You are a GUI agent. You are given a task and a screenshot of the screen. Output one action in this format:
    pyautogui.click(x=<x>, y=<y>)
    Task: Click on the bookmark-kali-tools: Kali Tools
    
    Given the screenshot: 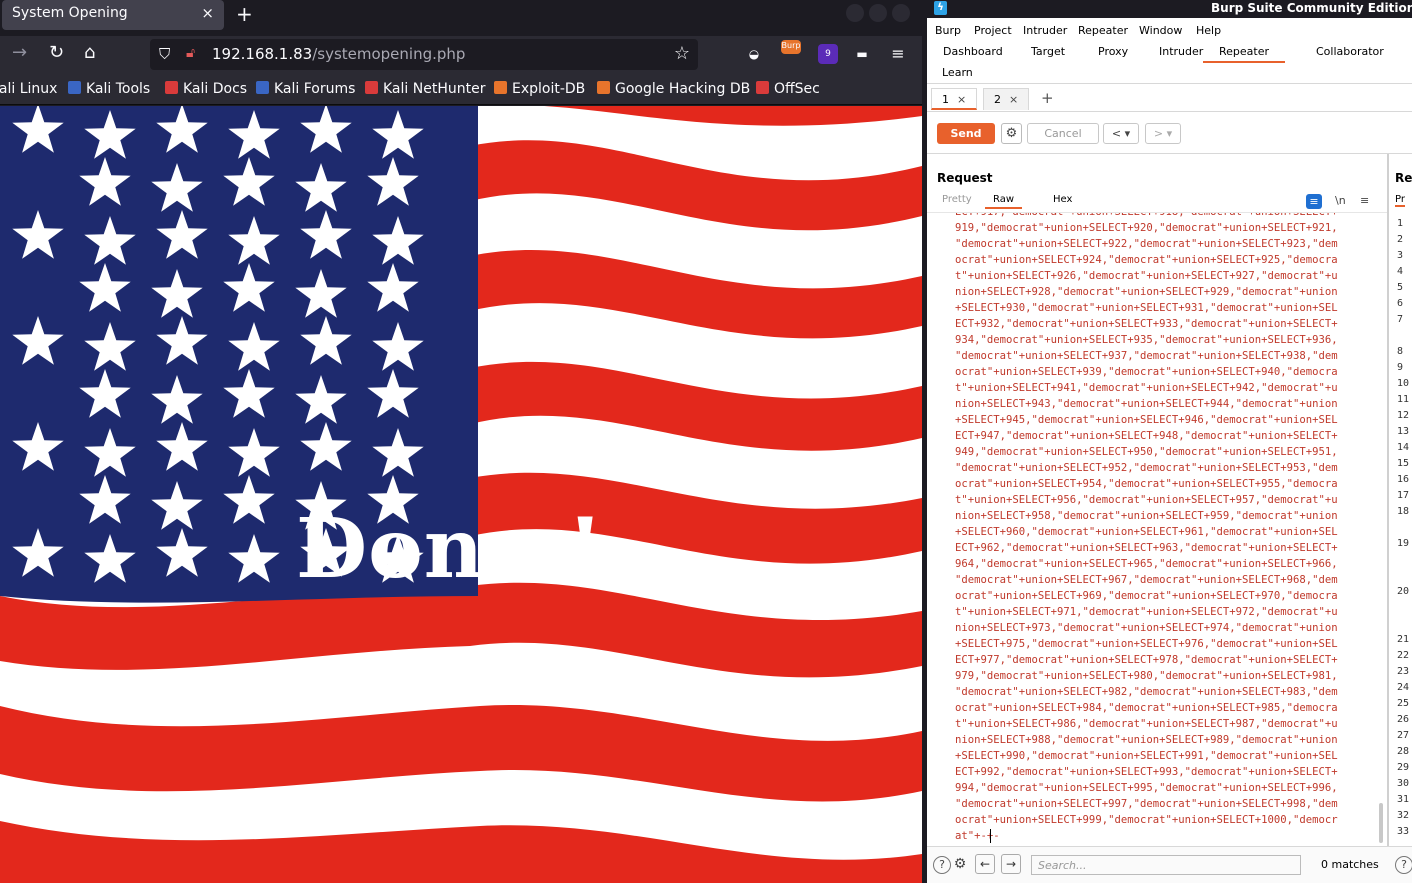 What is the action you would take?
    pyautogui.click(x=109, y=89)
    